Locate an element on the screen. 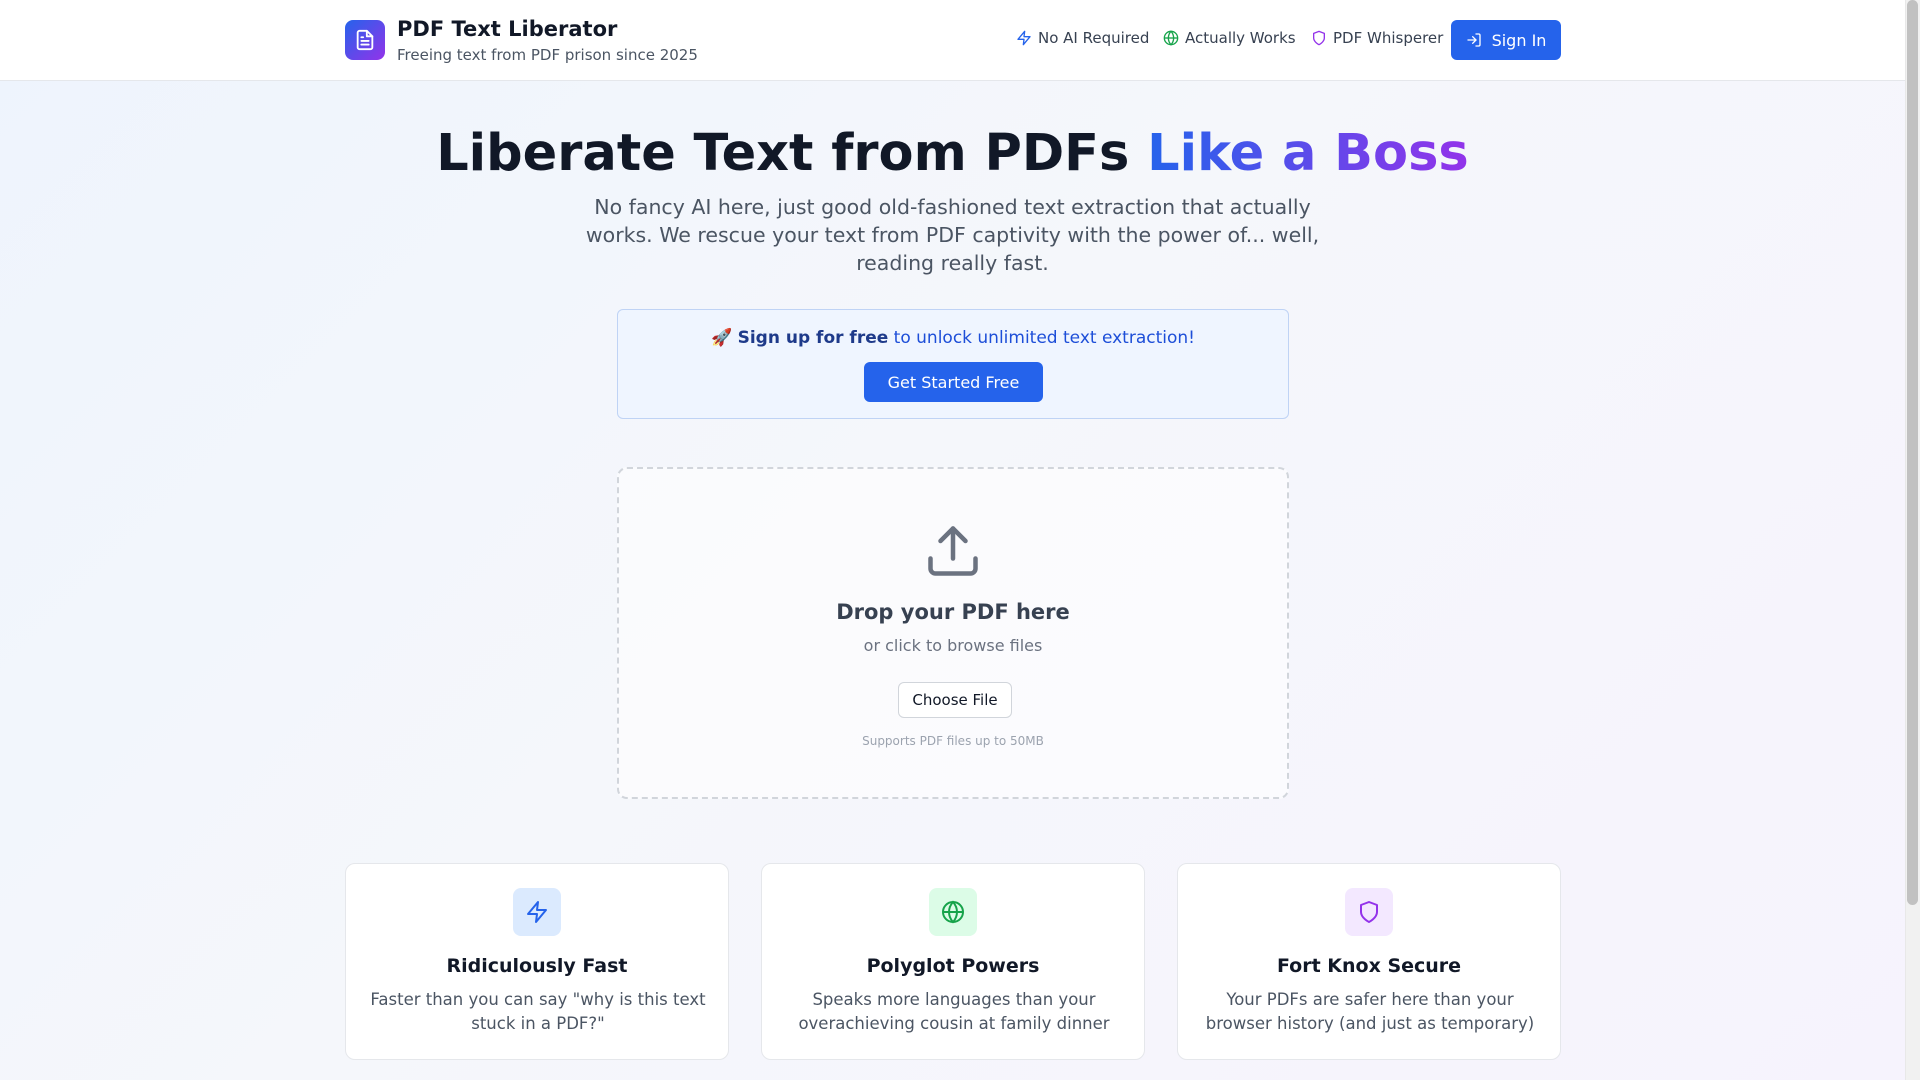  scrollbar-thumb is located at coordinates (1912, 452).